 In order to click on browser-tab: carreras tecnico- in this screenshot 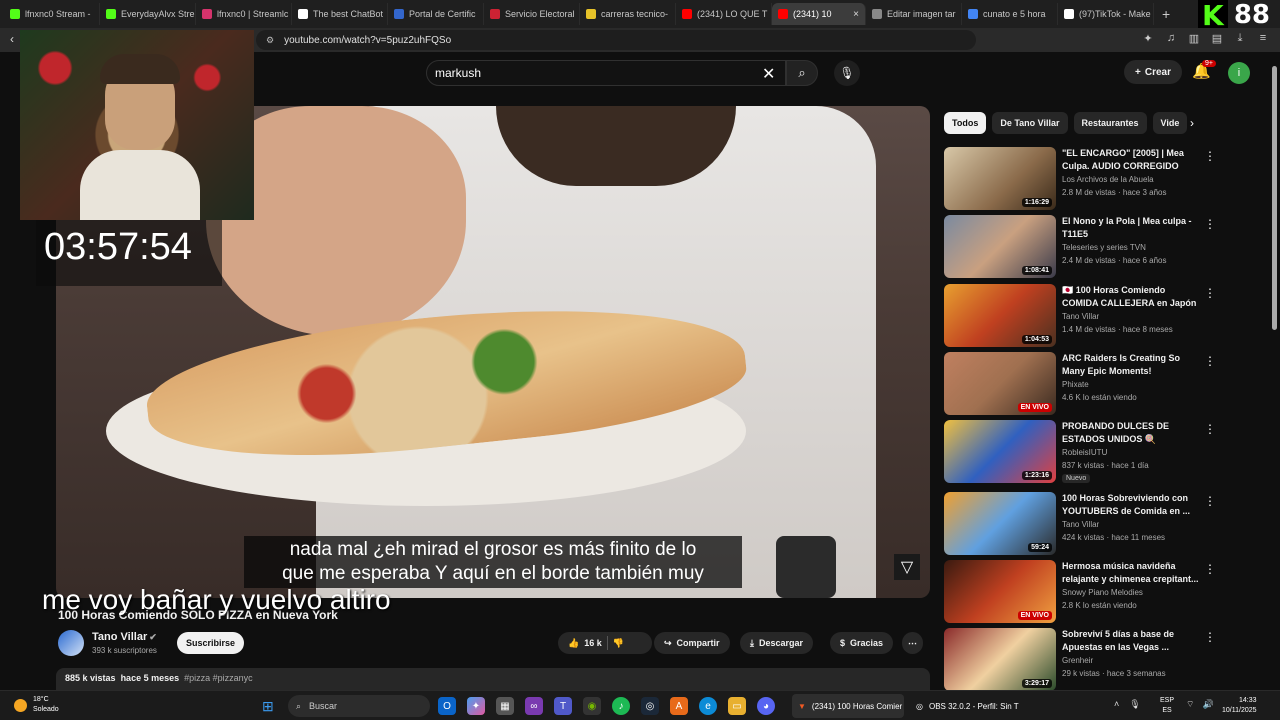, I will do `click(628, 14)`.